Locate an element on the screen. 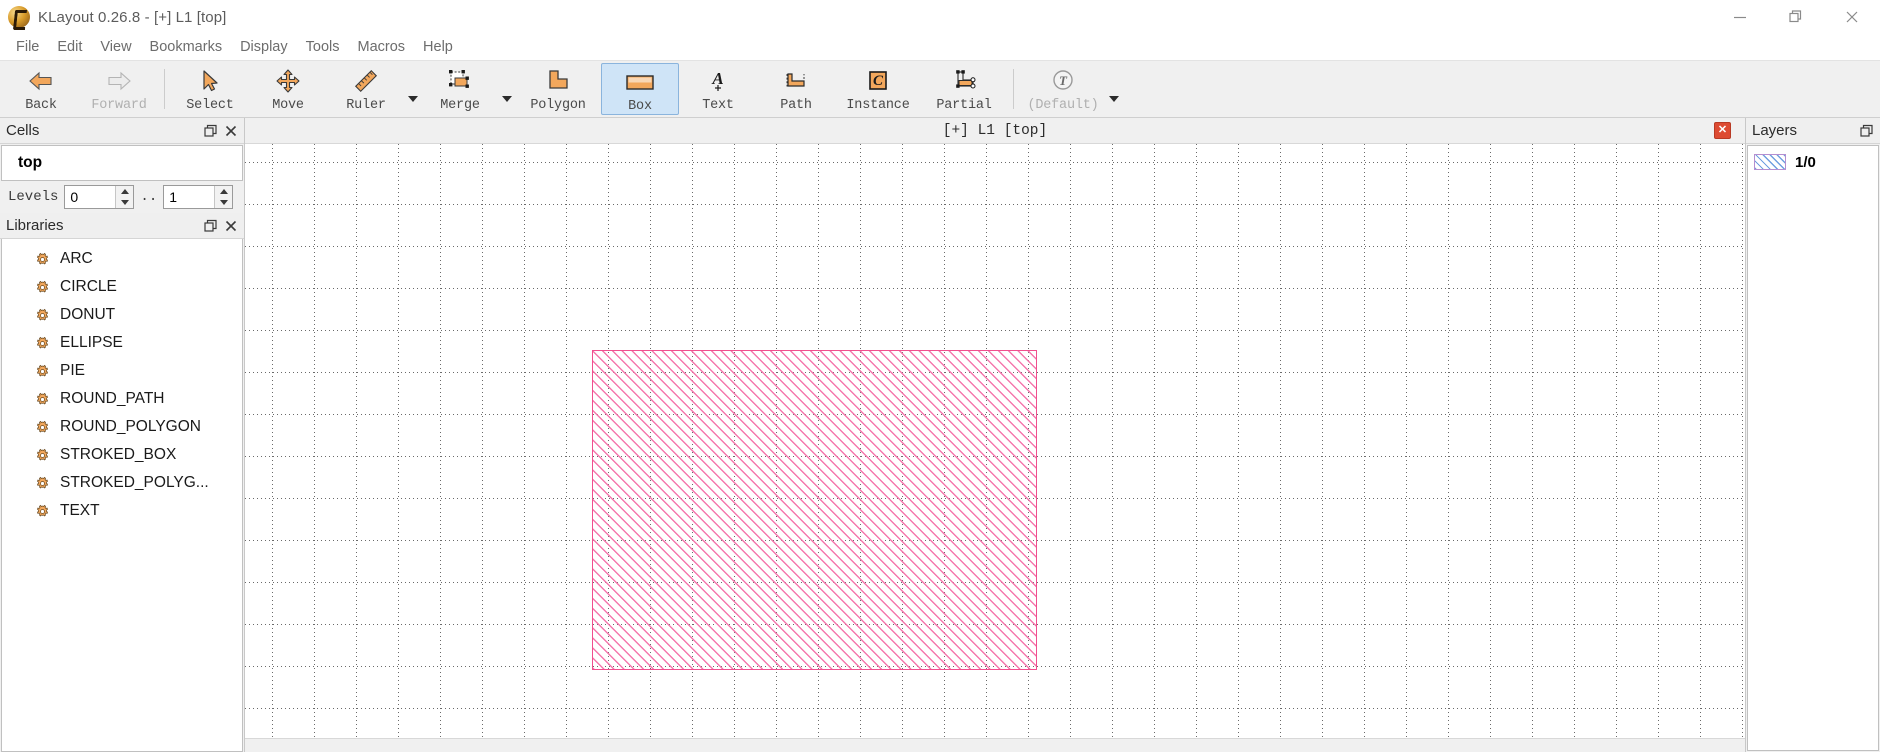 Image resolution: width=1880 pixels, height=752 pixels. toolbar-default-technology-button: T (Default) is located at coordinates (1063, 89).